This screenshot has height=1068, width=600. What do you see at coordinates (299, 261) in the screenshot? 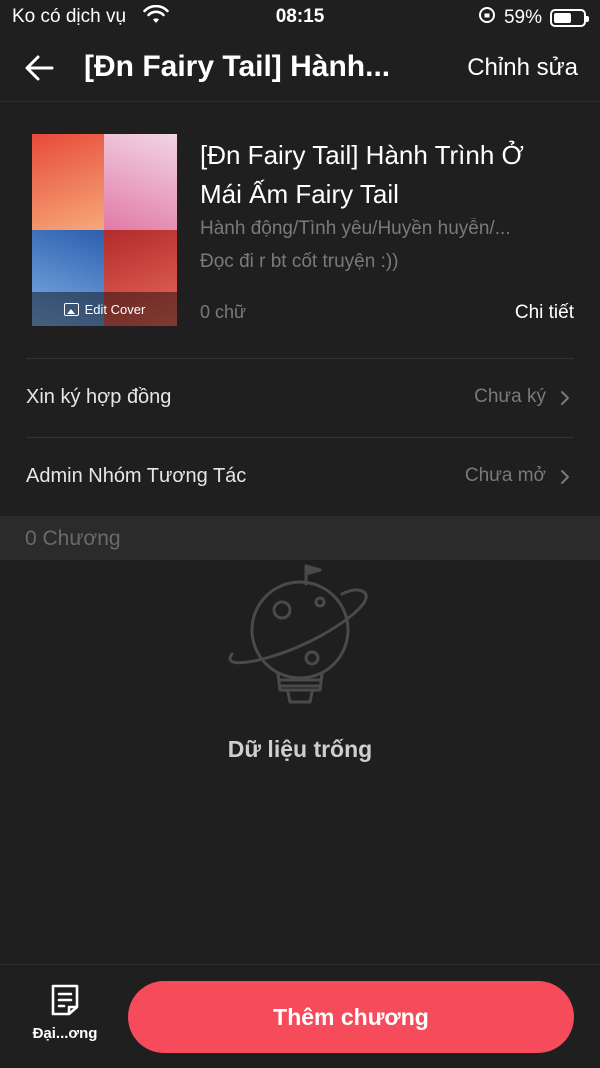
I see `book-description: Đọc đi r bt cốt truyện :))` at bounding box center [299, 261].